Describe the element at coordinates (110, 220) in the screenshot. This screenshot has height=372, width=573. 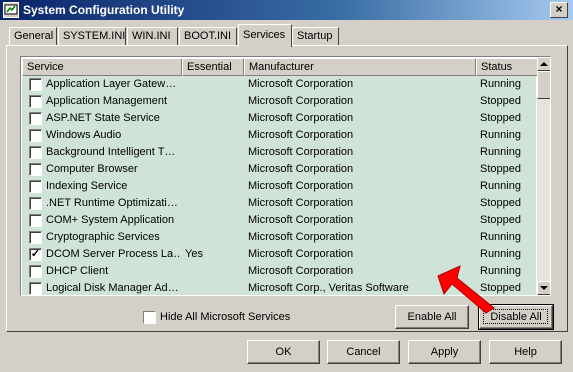
I see `service-name: COM+ System Application` at that location.